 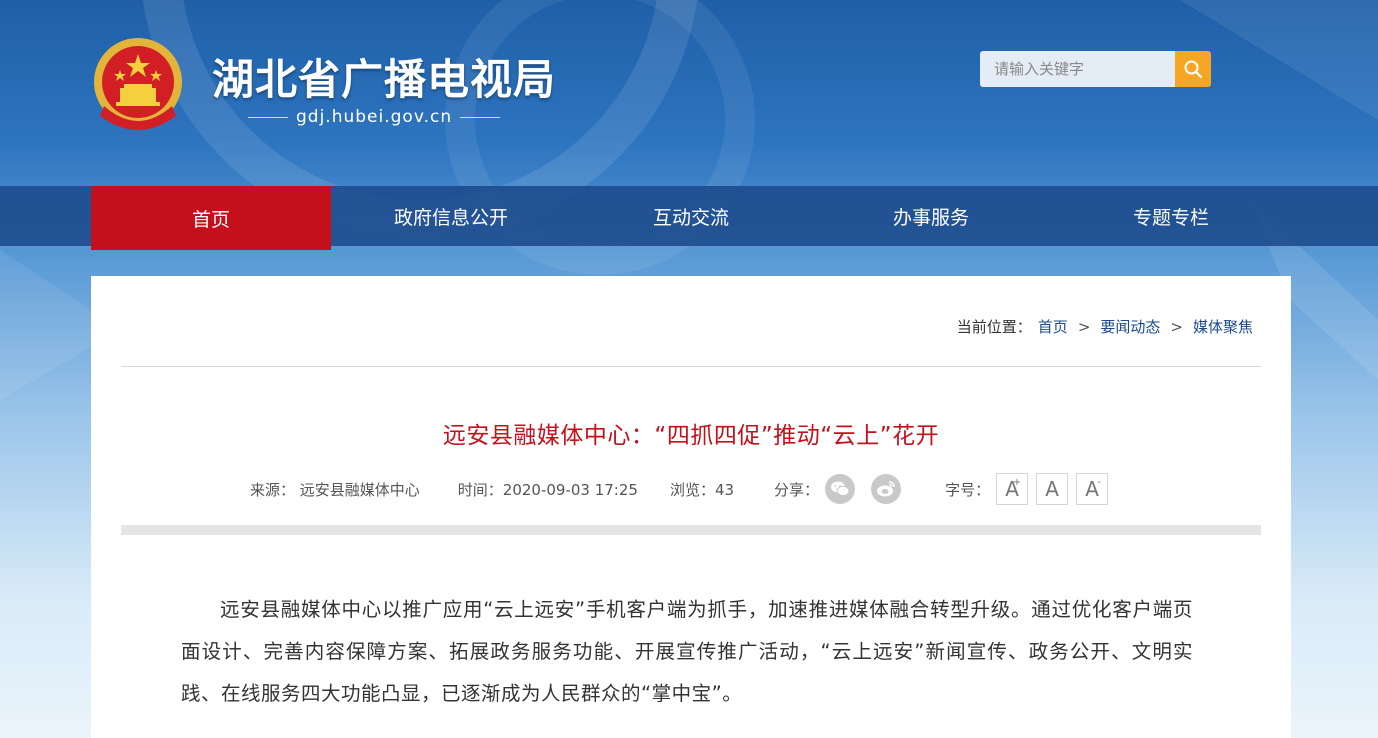 What do you see at coordinates (691, 366) in the screenshot?
I see `breadcrumb-divider` at bounding box center [691, 366].